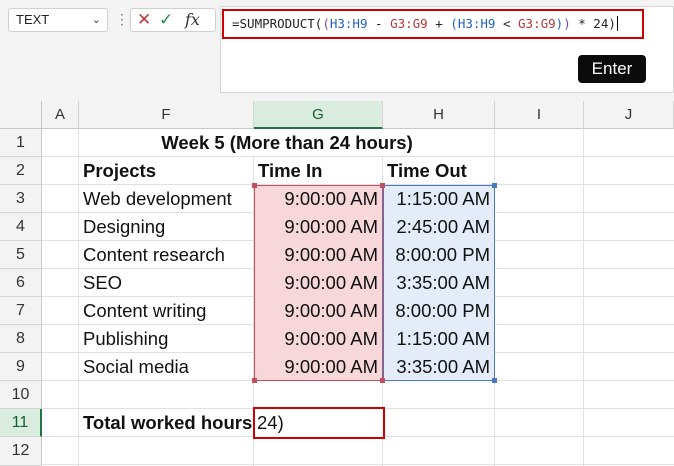 The image size is (674, 466). What do you see at coordinates (507, 23) in the screenshot?
I see `formula-token: <` at bounding box center [507, 23].